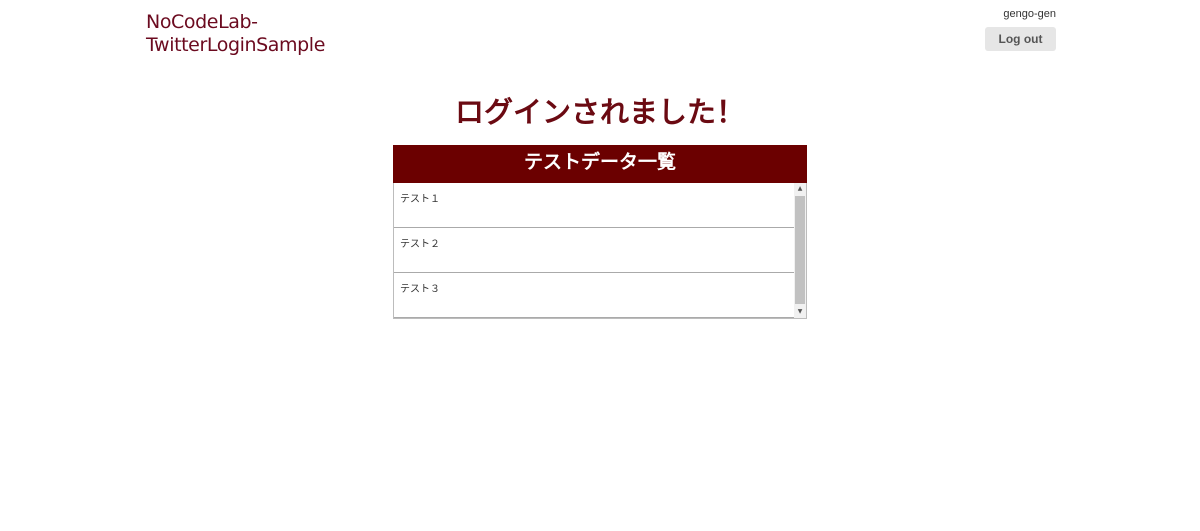  What do you see at coordinates (600, 164) in the screenshot?
I see `panel-header: テストデータ一覧` at bounding box center [600, 164].